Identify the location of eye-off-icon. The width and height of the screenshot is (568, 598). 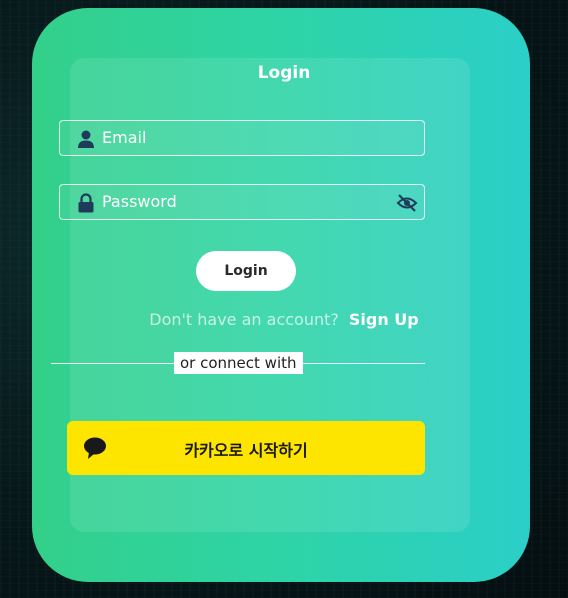
(407, 203).